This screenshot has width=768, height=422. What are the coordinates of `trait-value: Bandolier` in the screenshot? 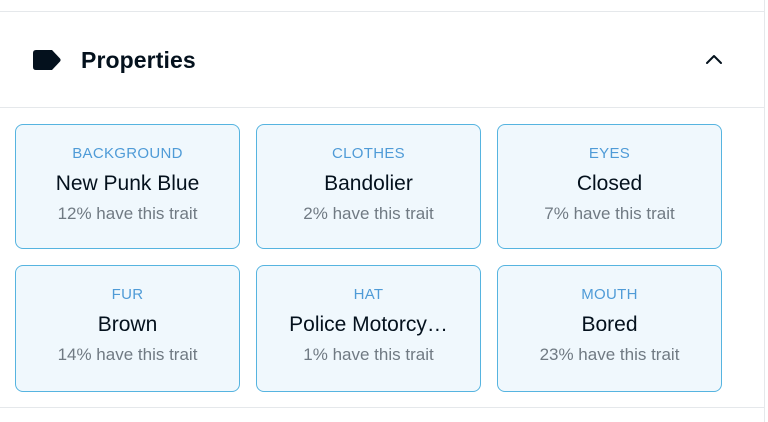 It's located at (368, 183).